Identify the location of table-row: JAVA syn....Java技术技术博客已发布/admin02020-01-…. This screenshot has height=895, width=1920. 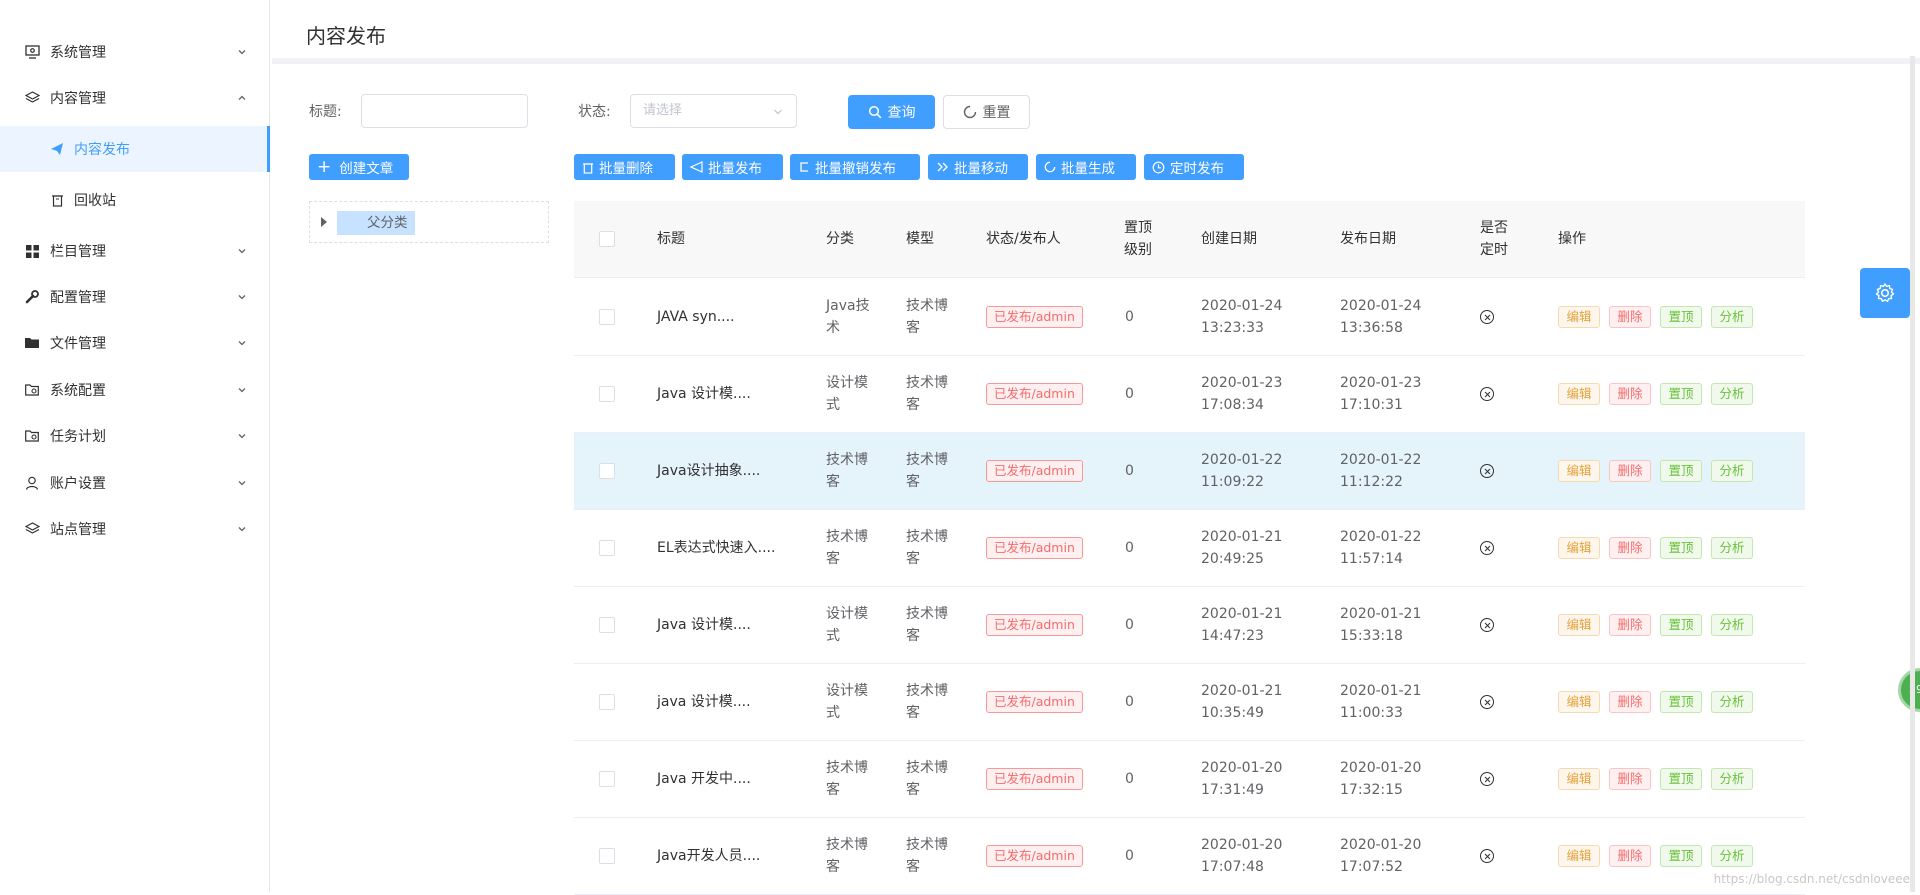
(1189, 317).